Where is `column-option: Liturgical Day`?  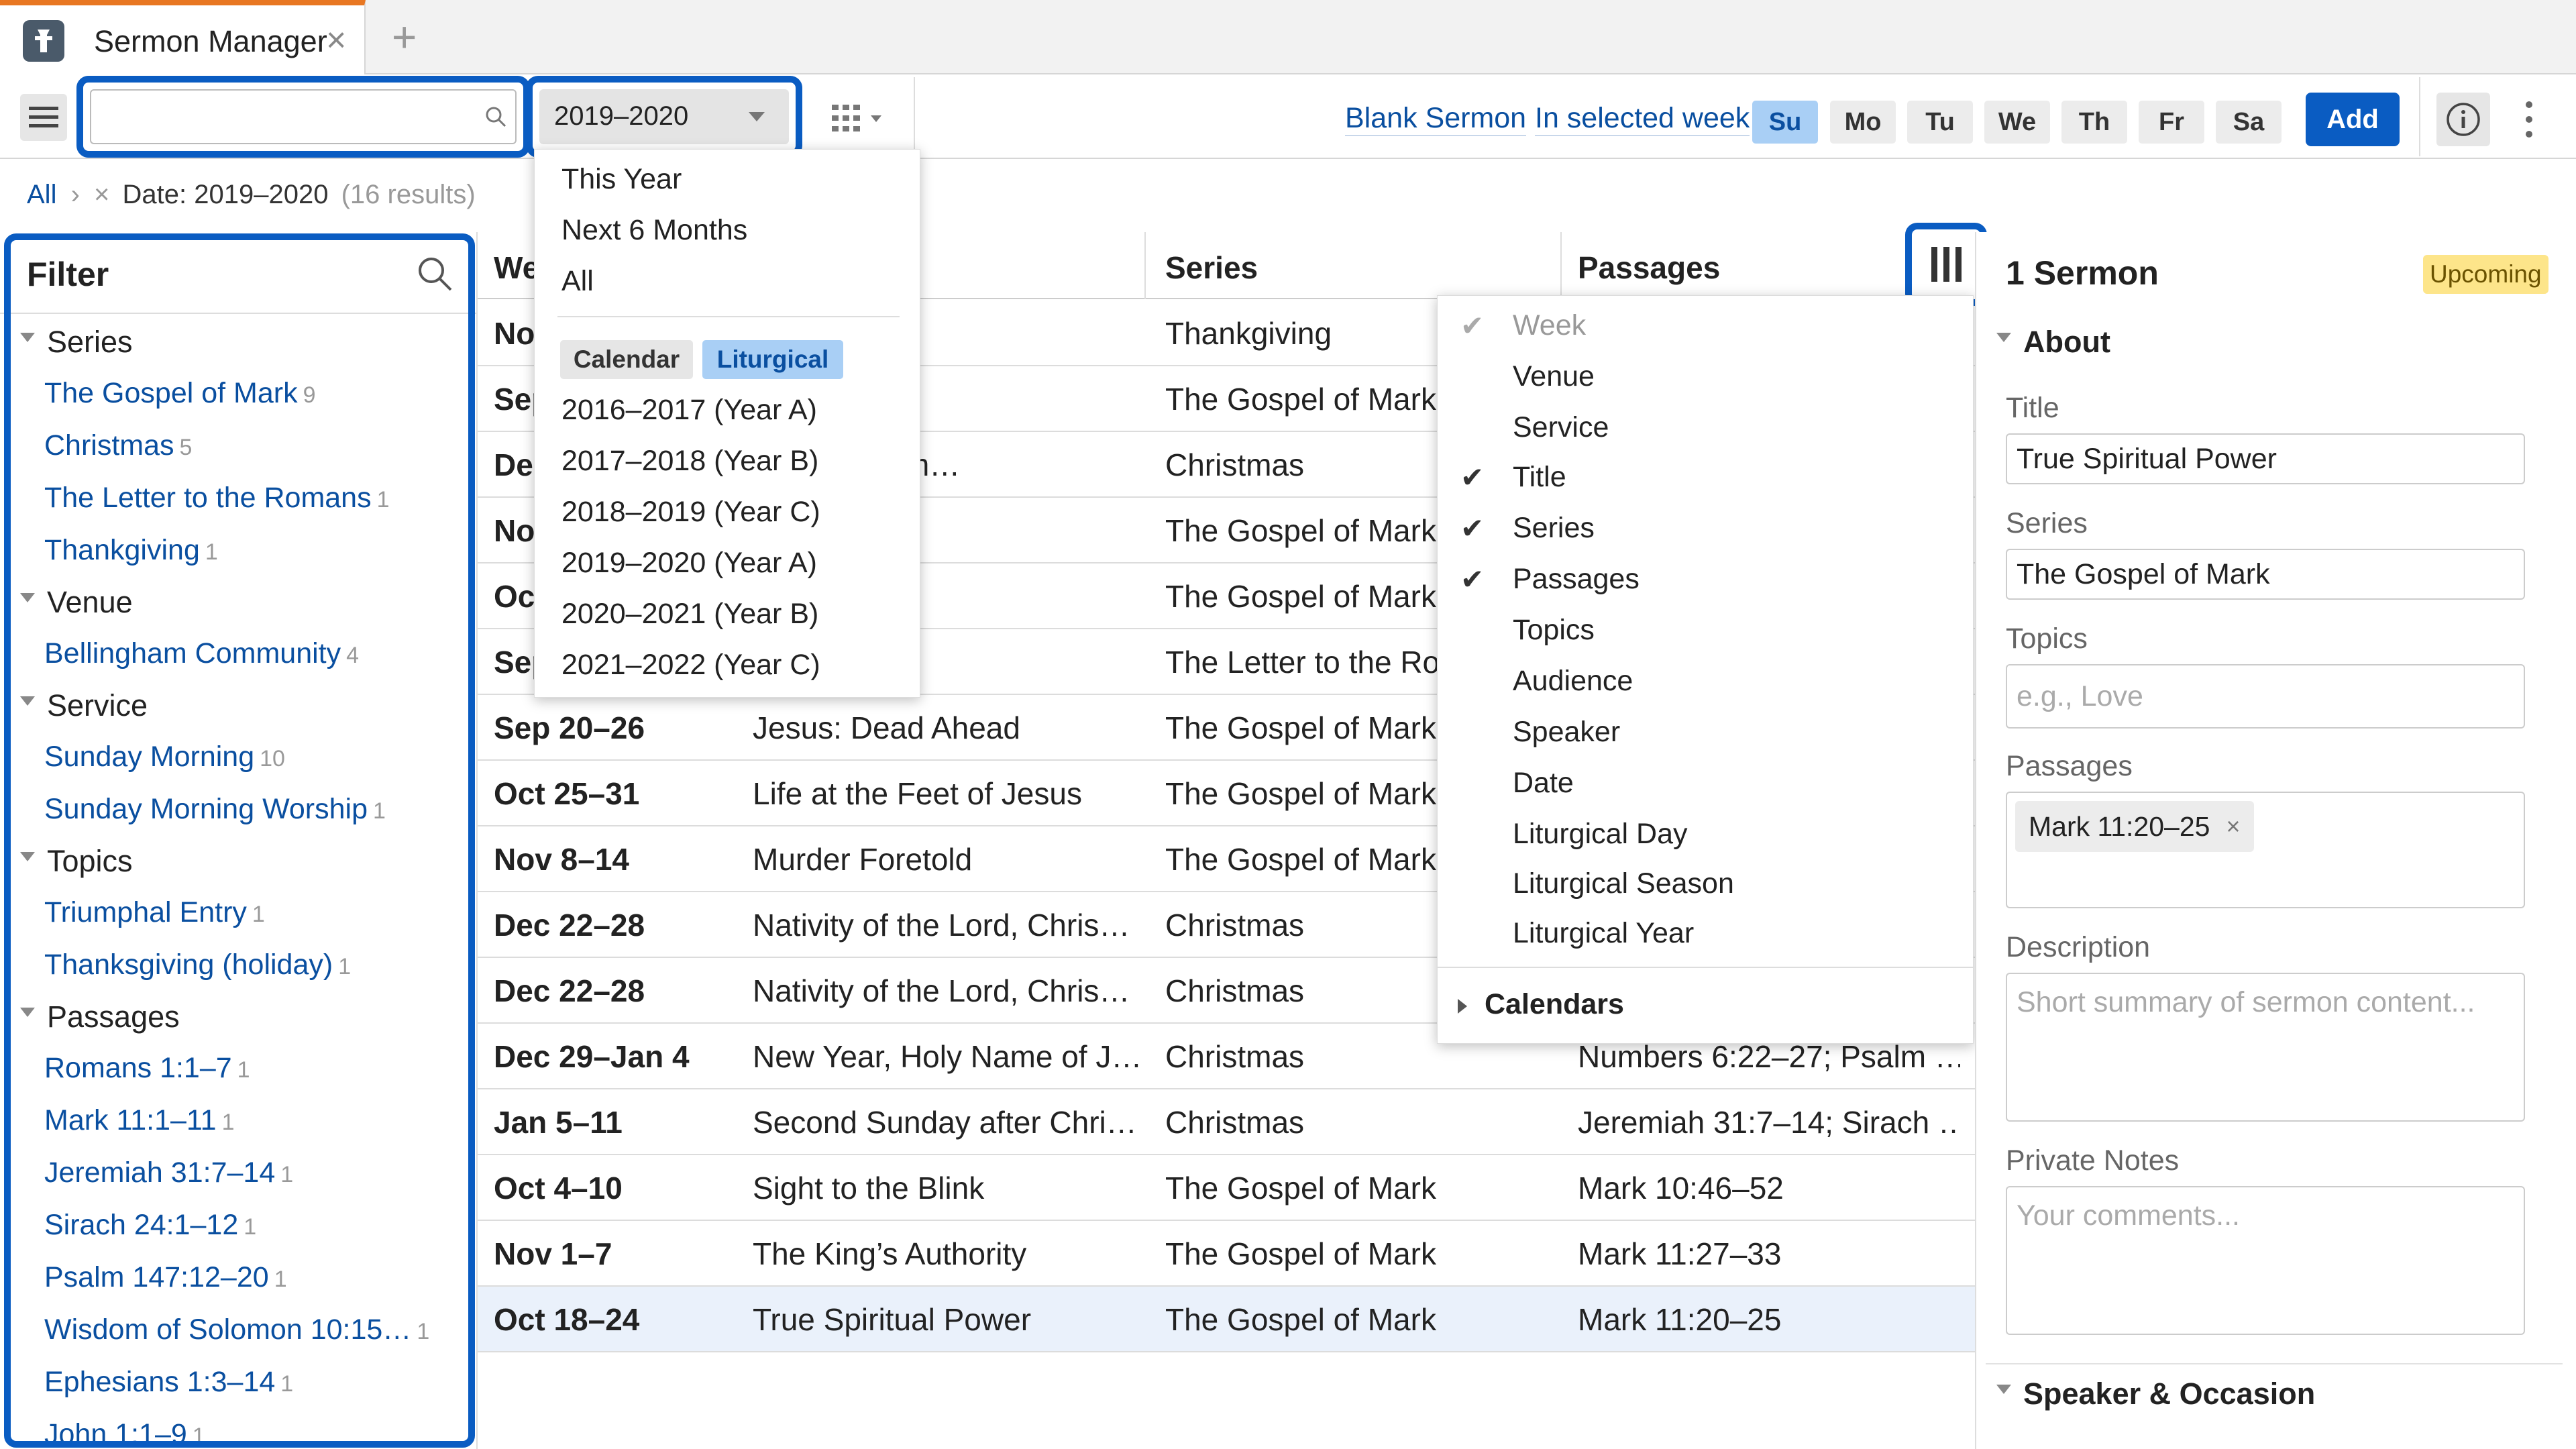 column-option: Liturgical Day is located at coordinates (1600, 834).